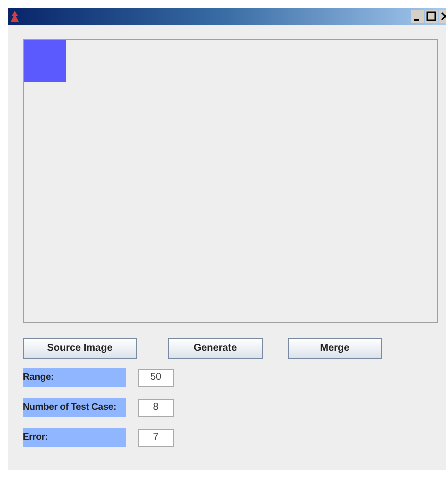  I want to click on input-field: 8, so click(156, 407).